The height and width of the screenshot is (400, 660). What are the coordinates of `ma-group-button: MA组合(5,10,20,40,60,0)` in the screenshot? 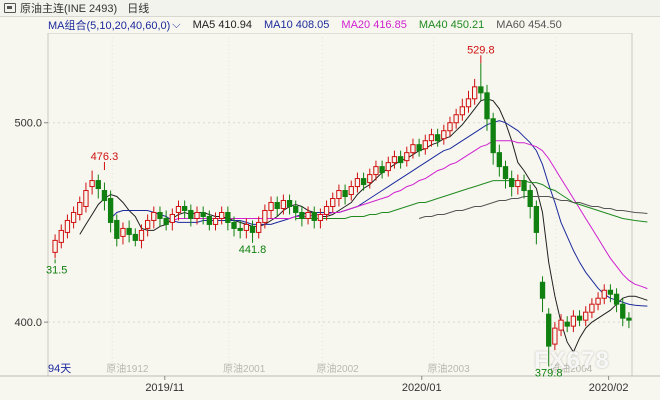 It's located at (109, 25).